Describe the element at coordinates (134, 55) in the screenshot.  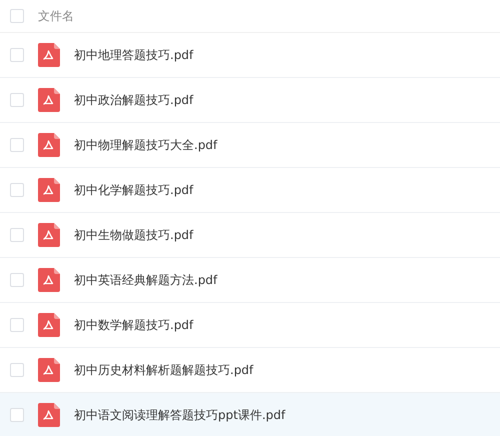
I see `file-name: 初中地理答题技巧.pdf` at that location.